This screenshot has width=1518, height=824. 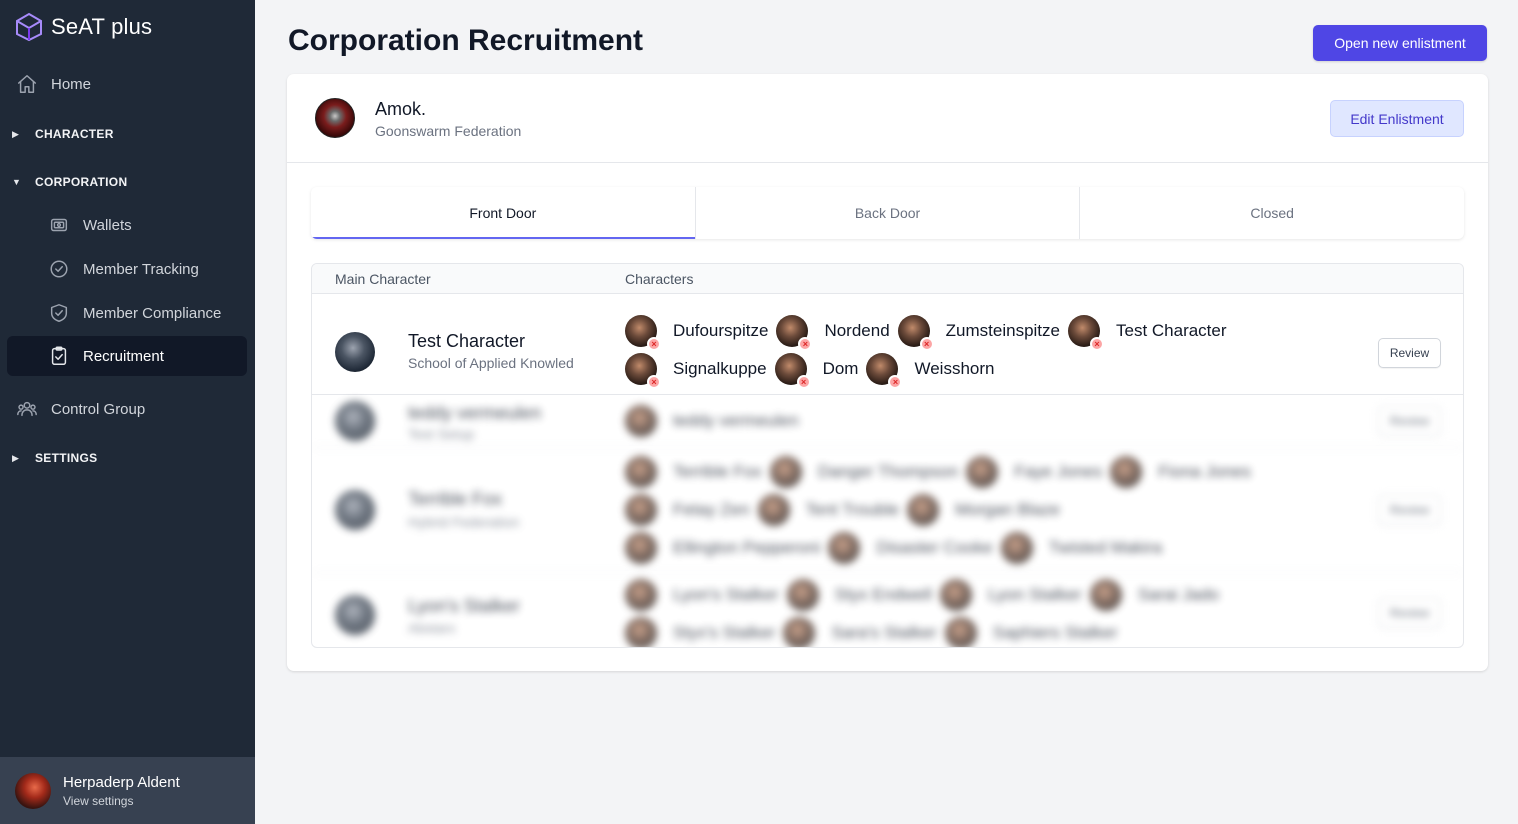 What do you see at coordinates (503, 213) in the screenshot?
I see `tab-front-door: Front Door` at bounding box center [503, 213].